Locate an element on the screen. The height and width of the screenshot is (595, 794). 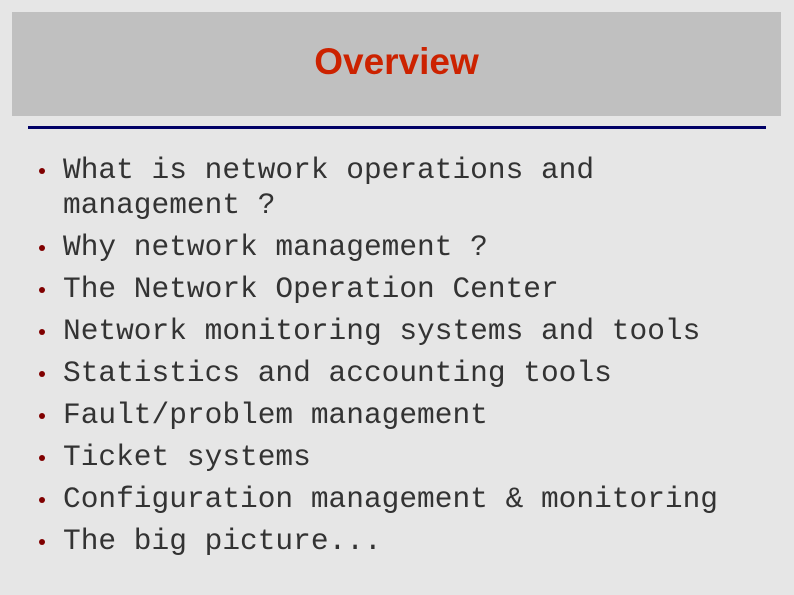
bullet-text: Ticket systems is located at coordinates (187, 457).